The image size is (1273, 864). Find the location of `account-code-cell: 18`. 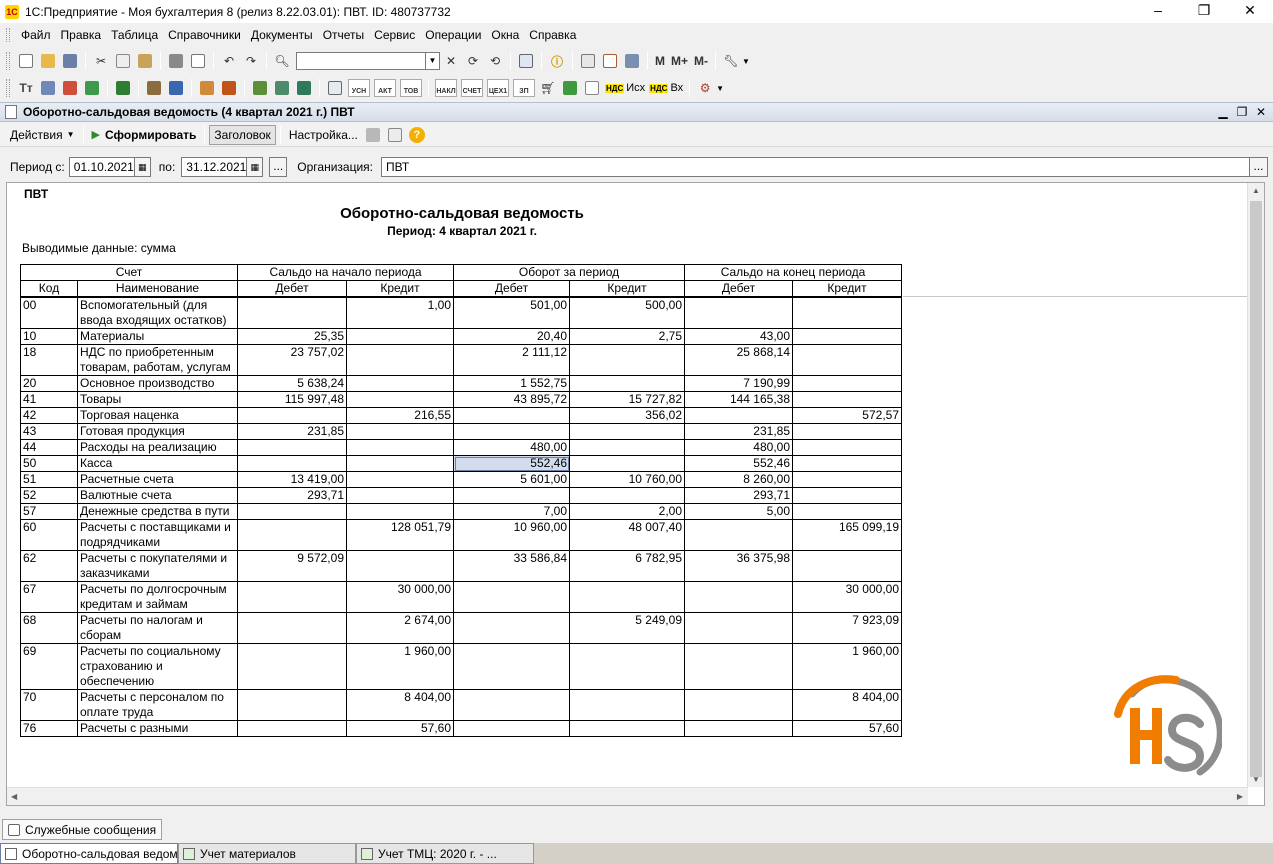

account-code-cell: 18 is located at coordinates (49, 360).